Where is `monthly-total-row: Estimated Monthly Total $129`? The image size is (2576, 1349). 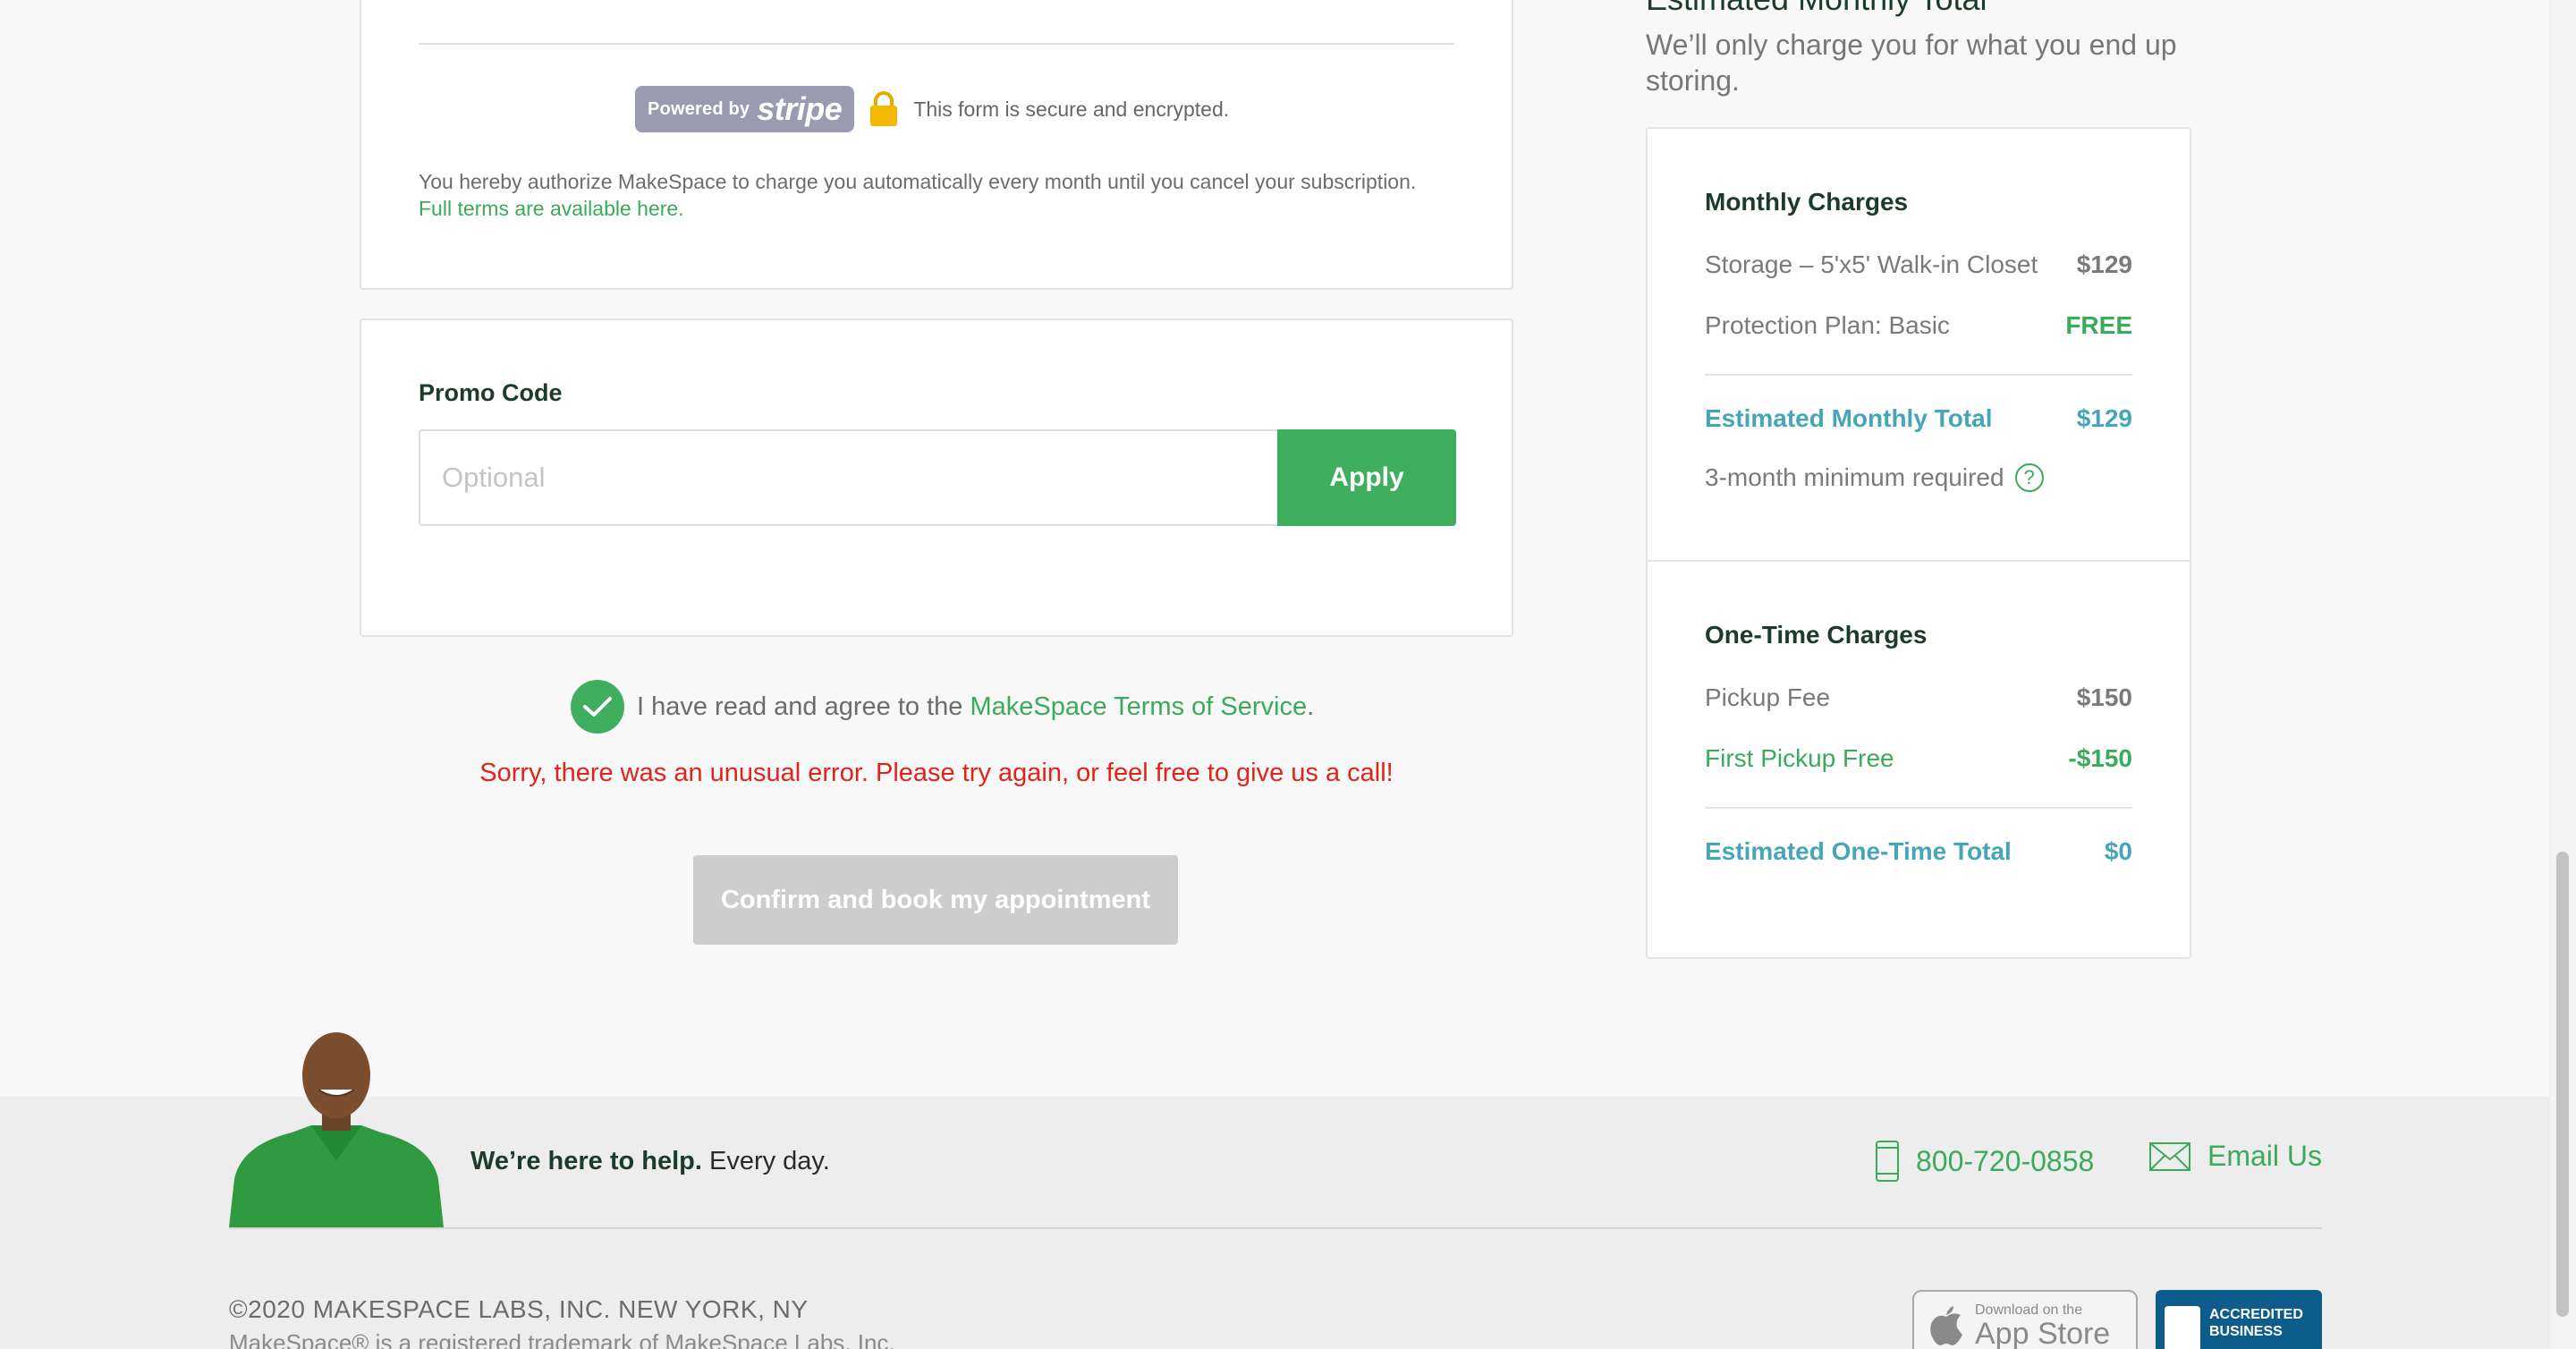 monthly-total-row: Estimated Monthly Total $129 is located at coordinates (1918, 418).